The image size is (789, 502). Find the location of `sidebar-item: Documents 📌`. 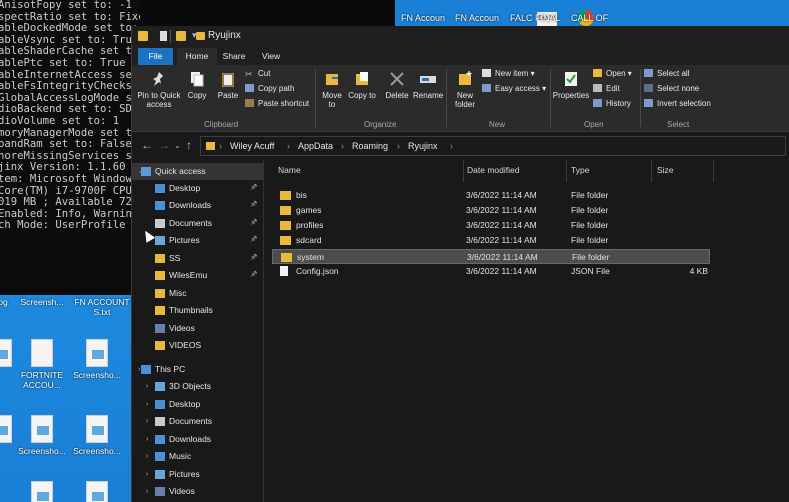

sidebar-item: Documents 📌 is located at coordinates (198, 223).